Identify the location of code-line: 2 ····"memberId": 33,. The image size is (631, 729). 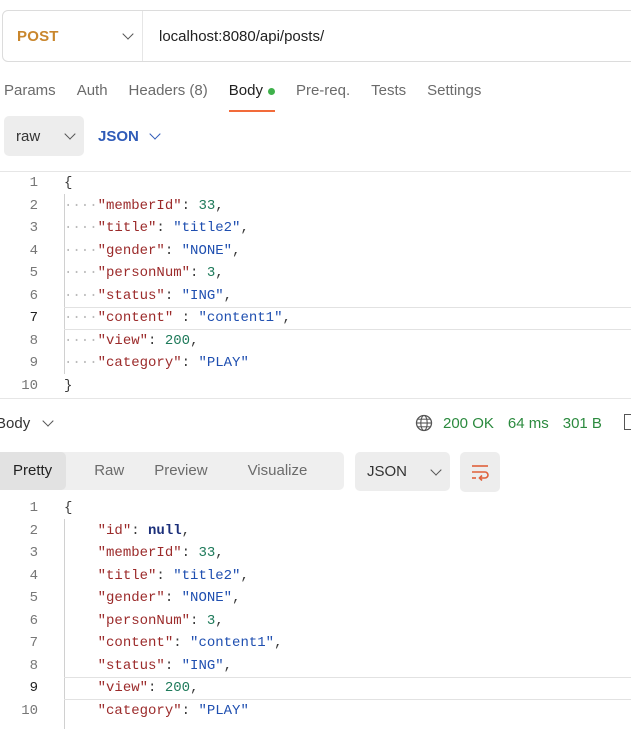
(315, 206).